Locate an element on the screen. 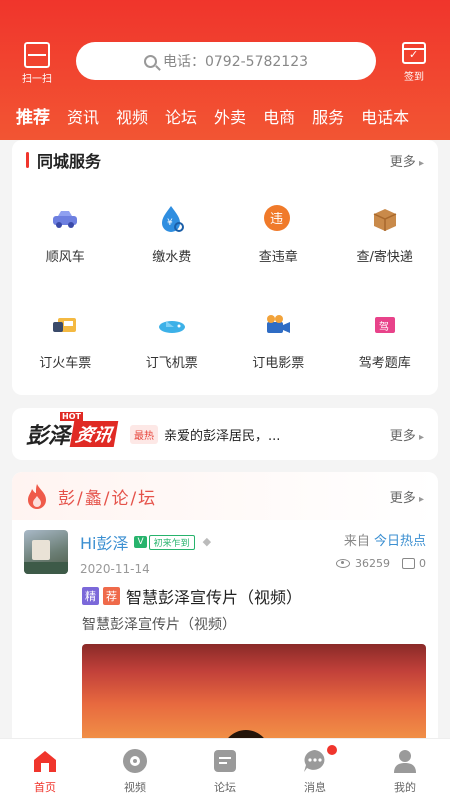 This screenshot has width=450, height=800. package-icon is located at coordinates (385, 219).